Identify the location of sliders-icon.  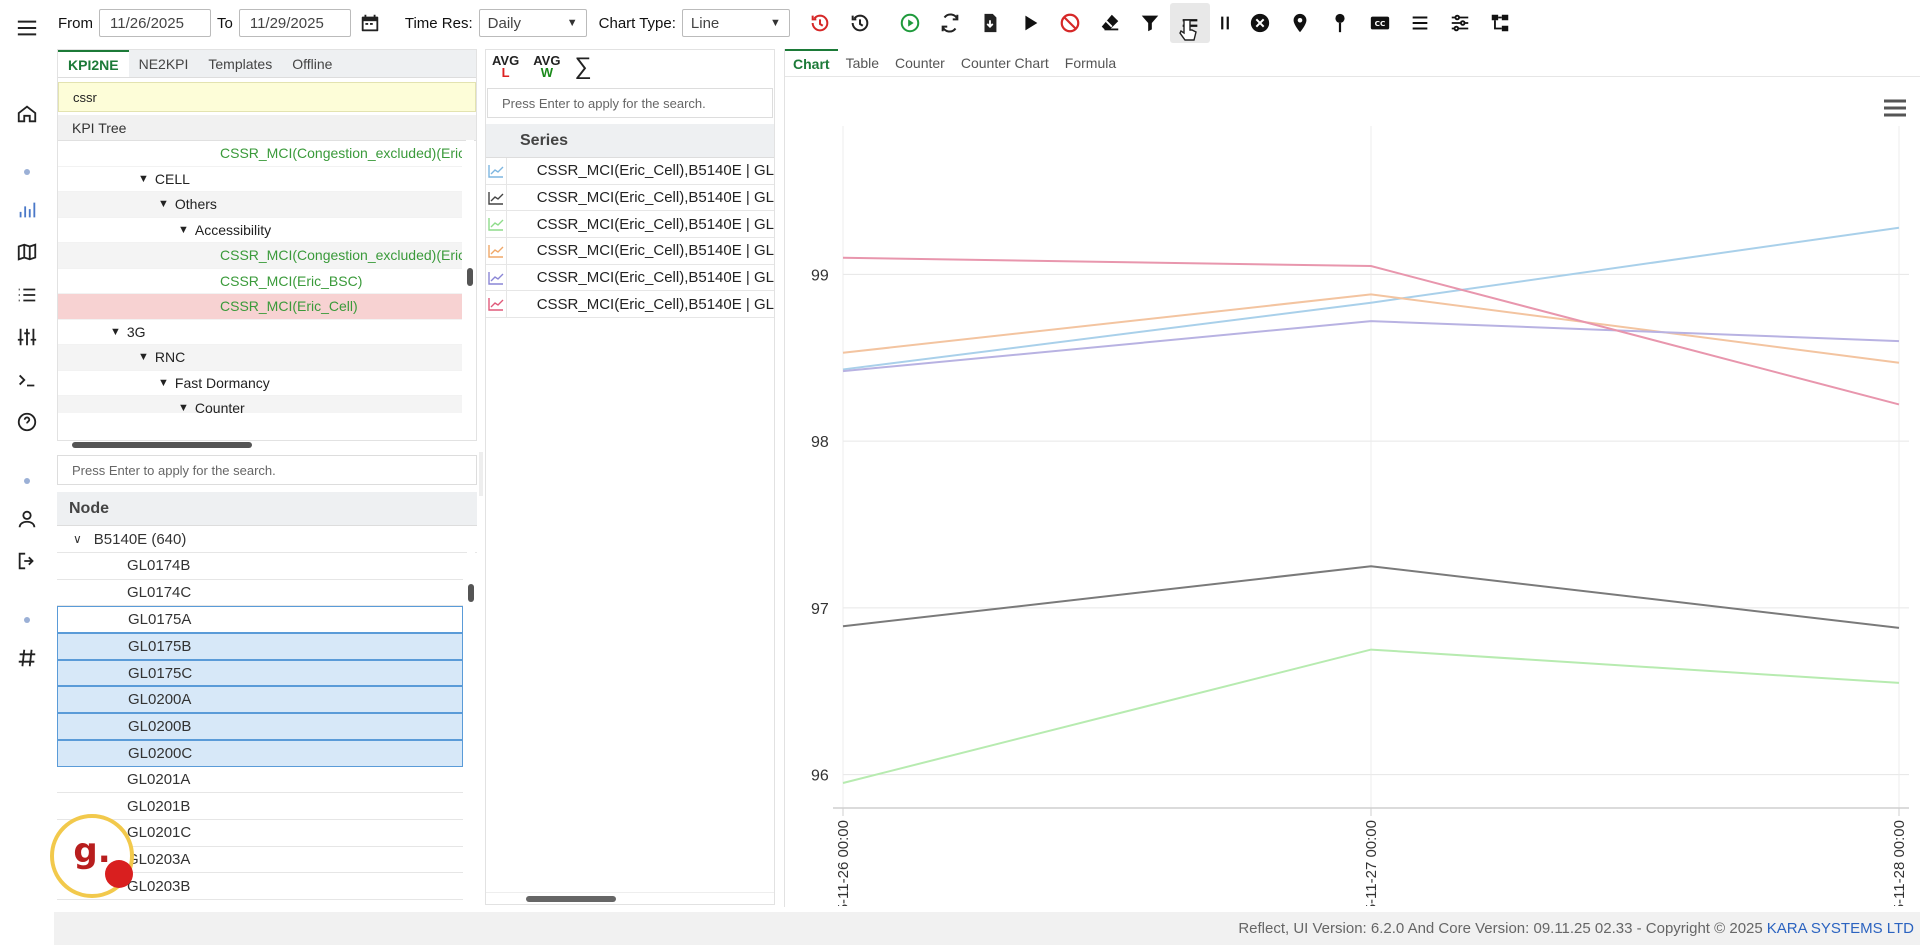
(27, 337).